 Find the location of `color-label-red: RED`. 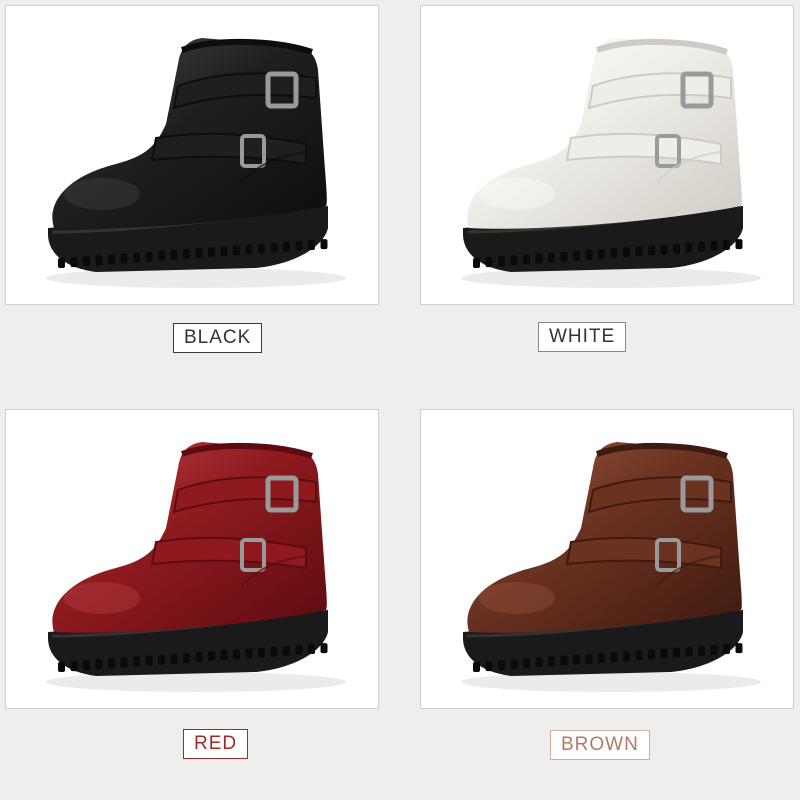

color-label-red: RED is located at coordinates (216, 744).